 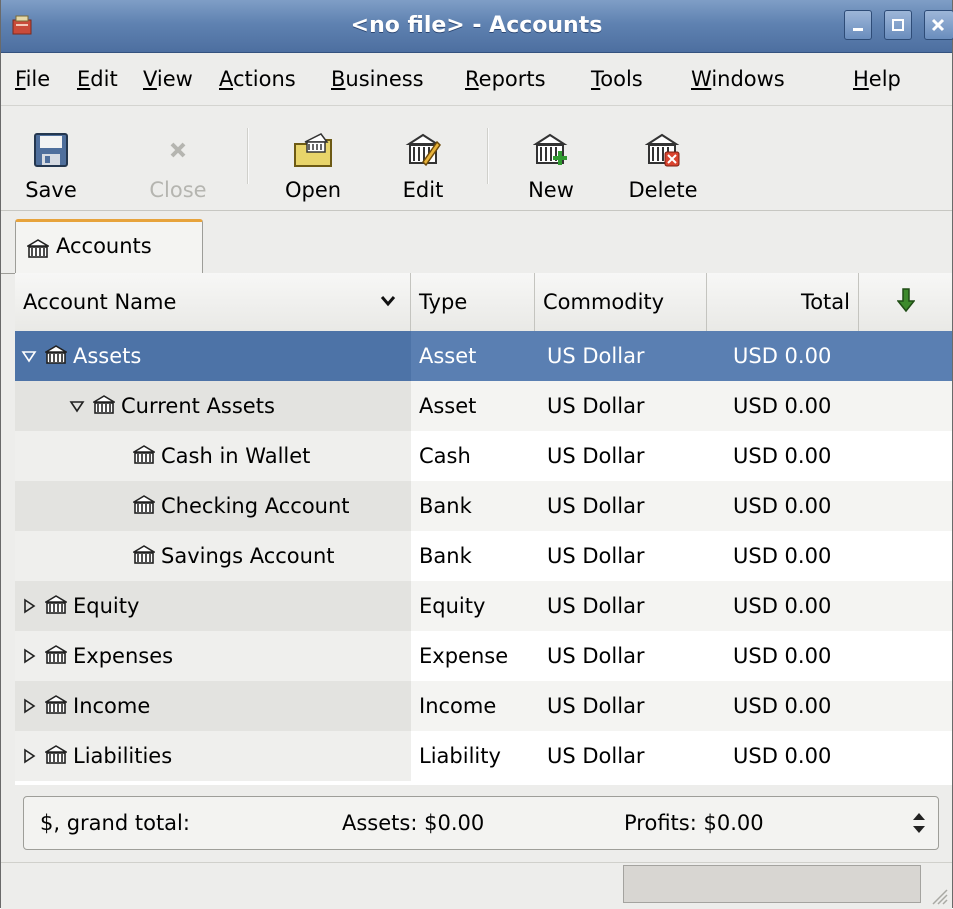 What do you see at coordinates (473, 302) in the screenshot?
I see `column-header-type: Type` at bounding box center [473, 302].